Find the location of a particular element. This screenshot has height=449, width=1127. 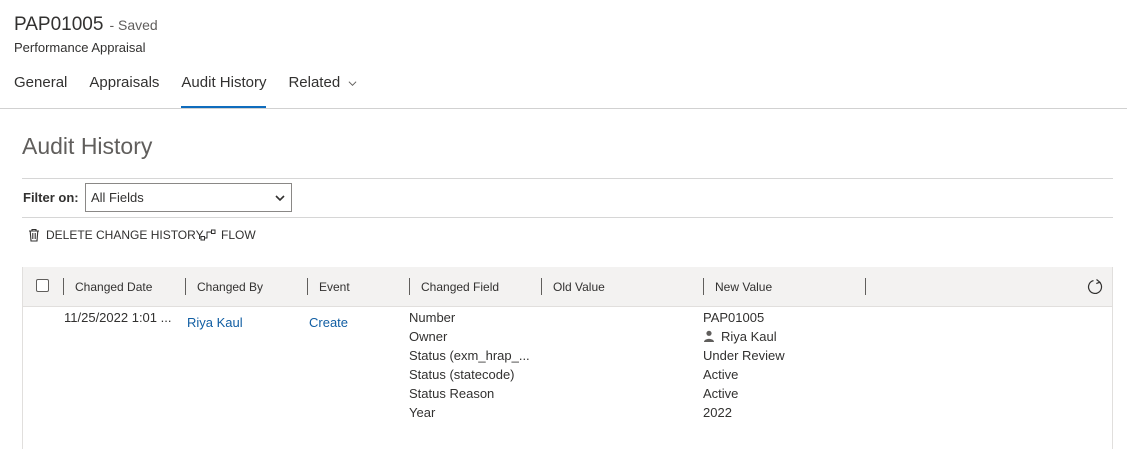

trash-icon is located at coordinates (34, 235).